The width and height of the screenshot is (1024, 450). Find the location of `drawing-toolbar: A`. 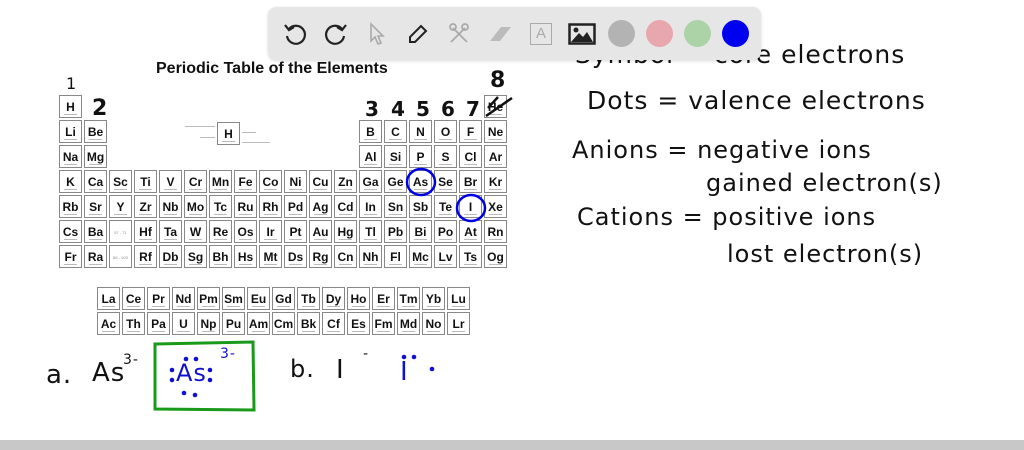

drawing-toolbar: A is located at coordinates (514, 33).